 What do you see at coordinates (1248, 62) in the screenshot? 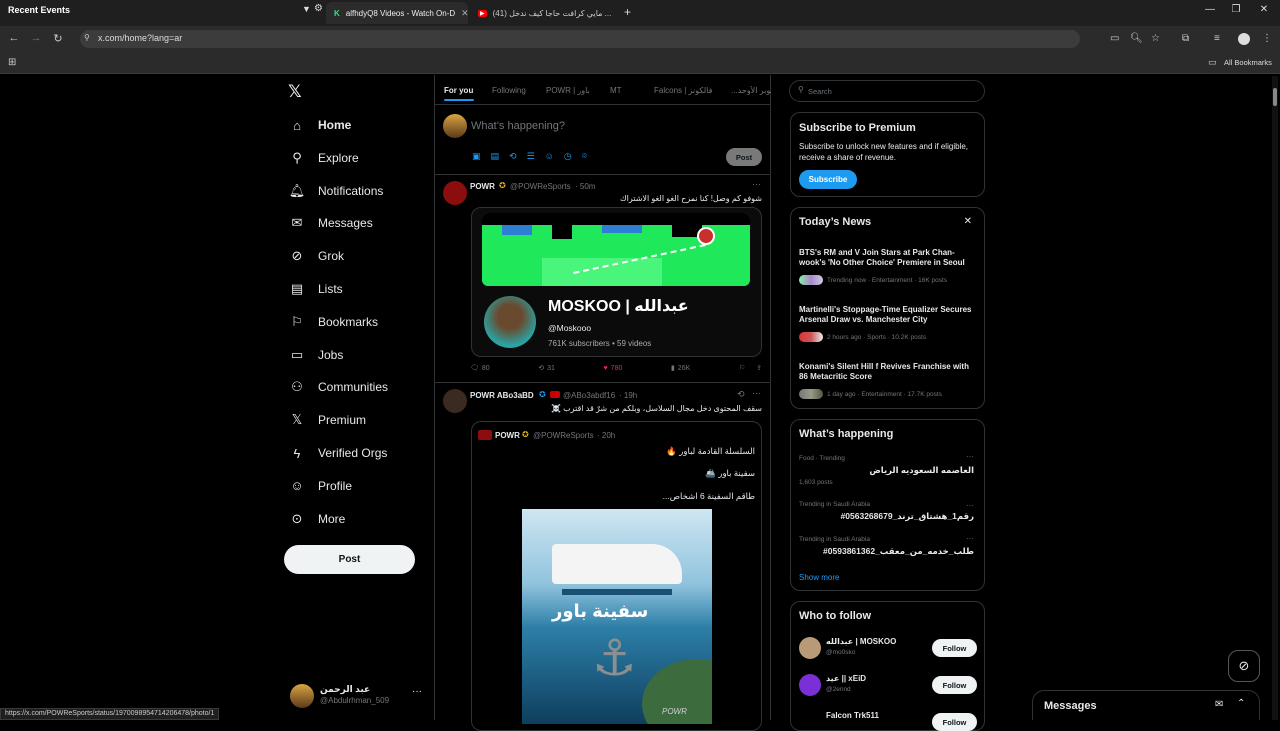
I see `all-bookmarks-link: All Bookmarks` at bounding box center [1248, 62].